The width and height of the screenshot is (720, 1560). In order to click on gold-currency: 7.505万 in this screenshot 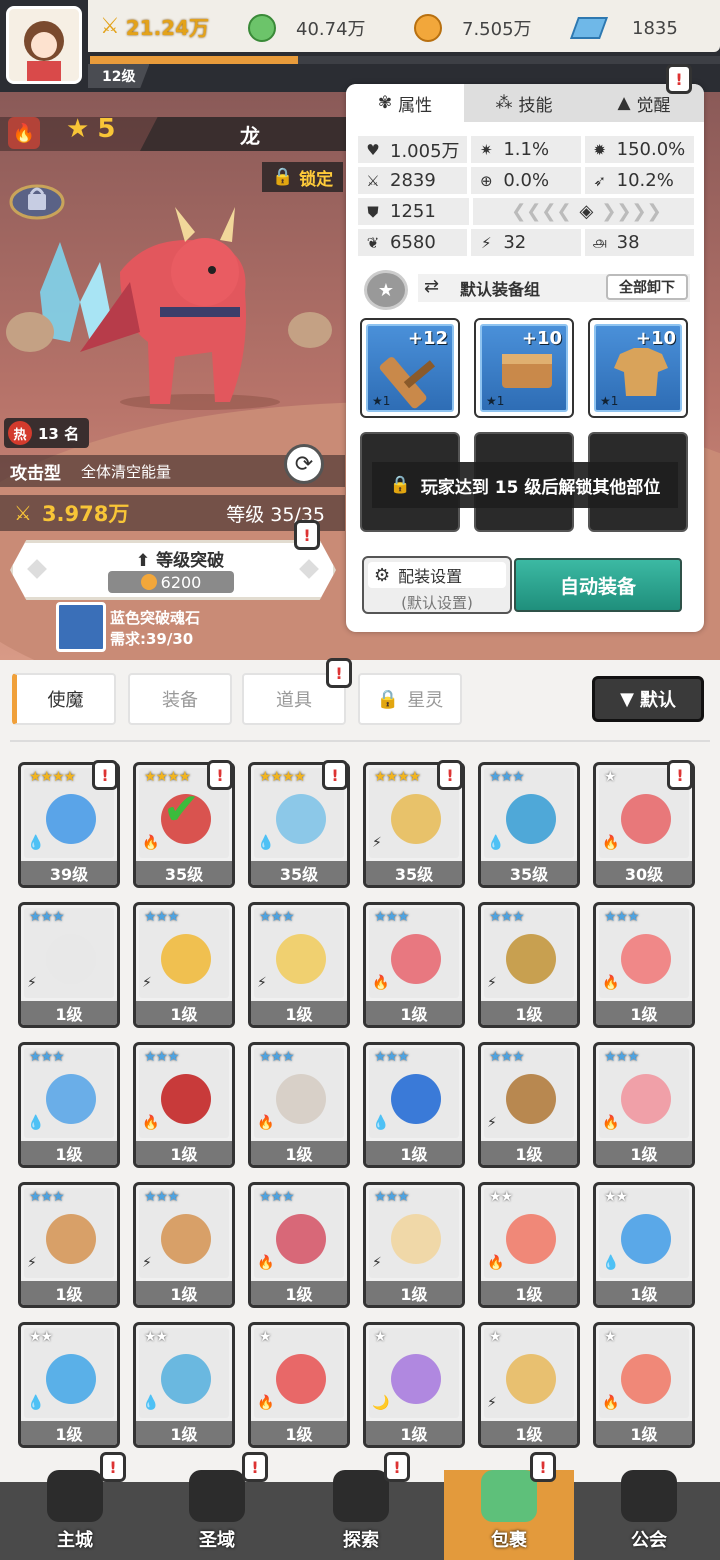, I will do `click(473, 28)`.